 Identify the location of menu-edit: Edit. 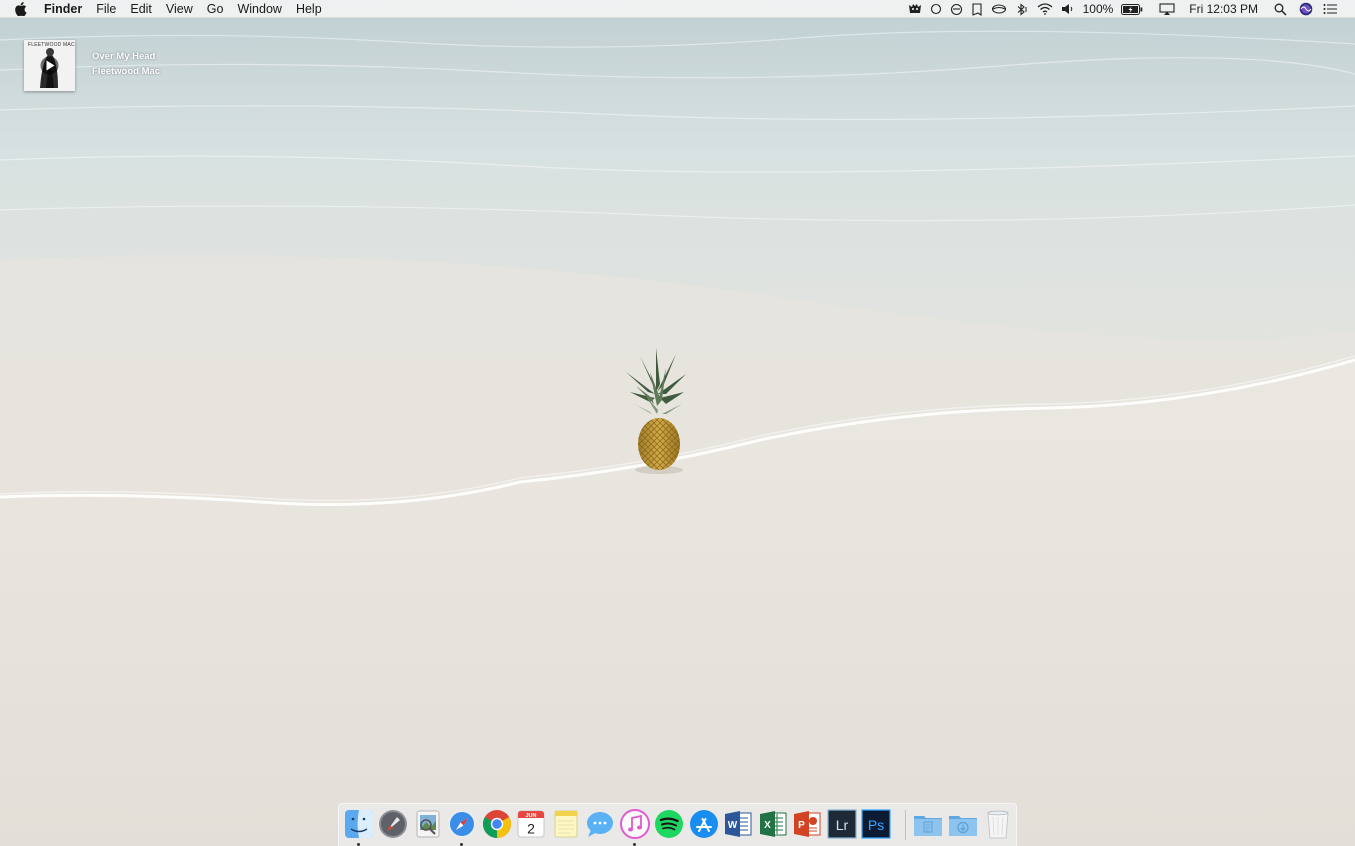
(141, 9).